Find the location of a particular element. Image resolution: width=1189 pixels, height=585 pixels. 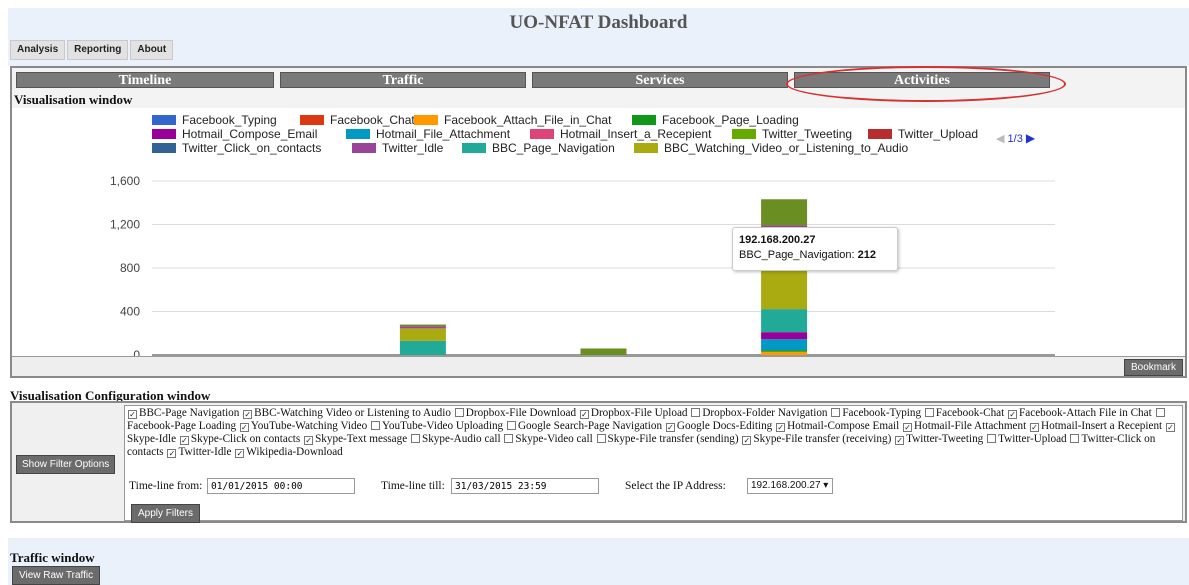

filter-option: ✓ Facebook-Attach File in Chat is located at coordinates (1079, 413).